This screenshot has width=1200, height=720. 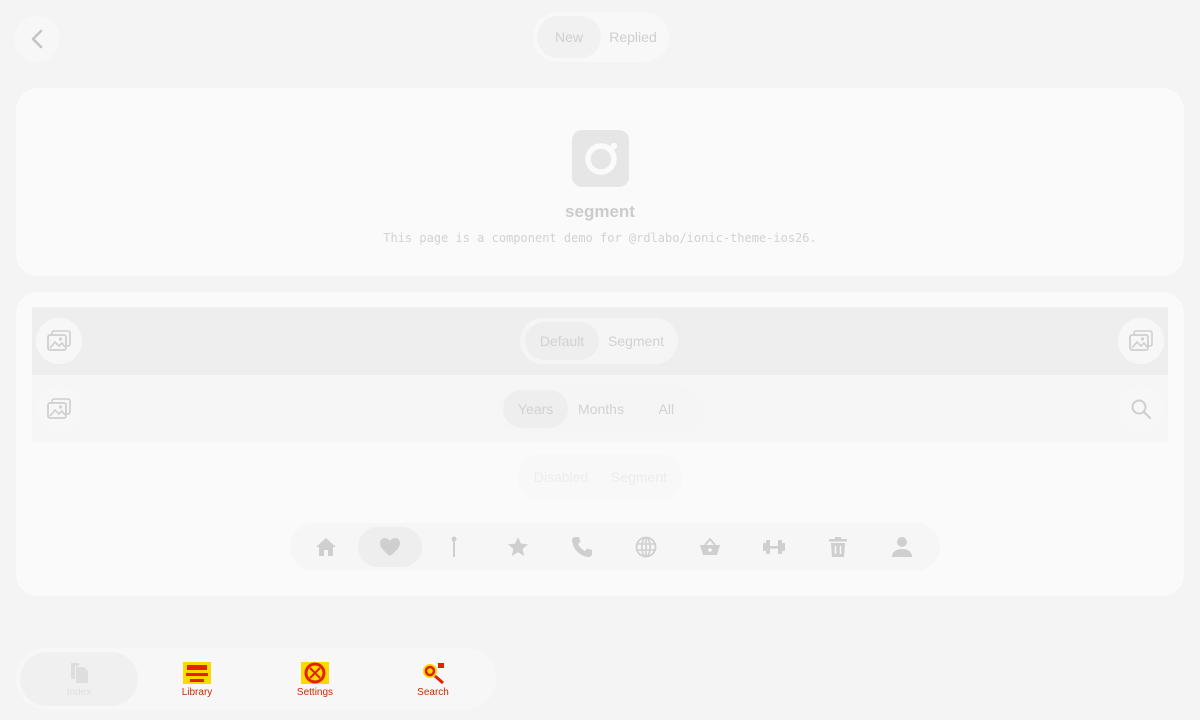 I want to click on person-icon, so click(x=902, y=547).